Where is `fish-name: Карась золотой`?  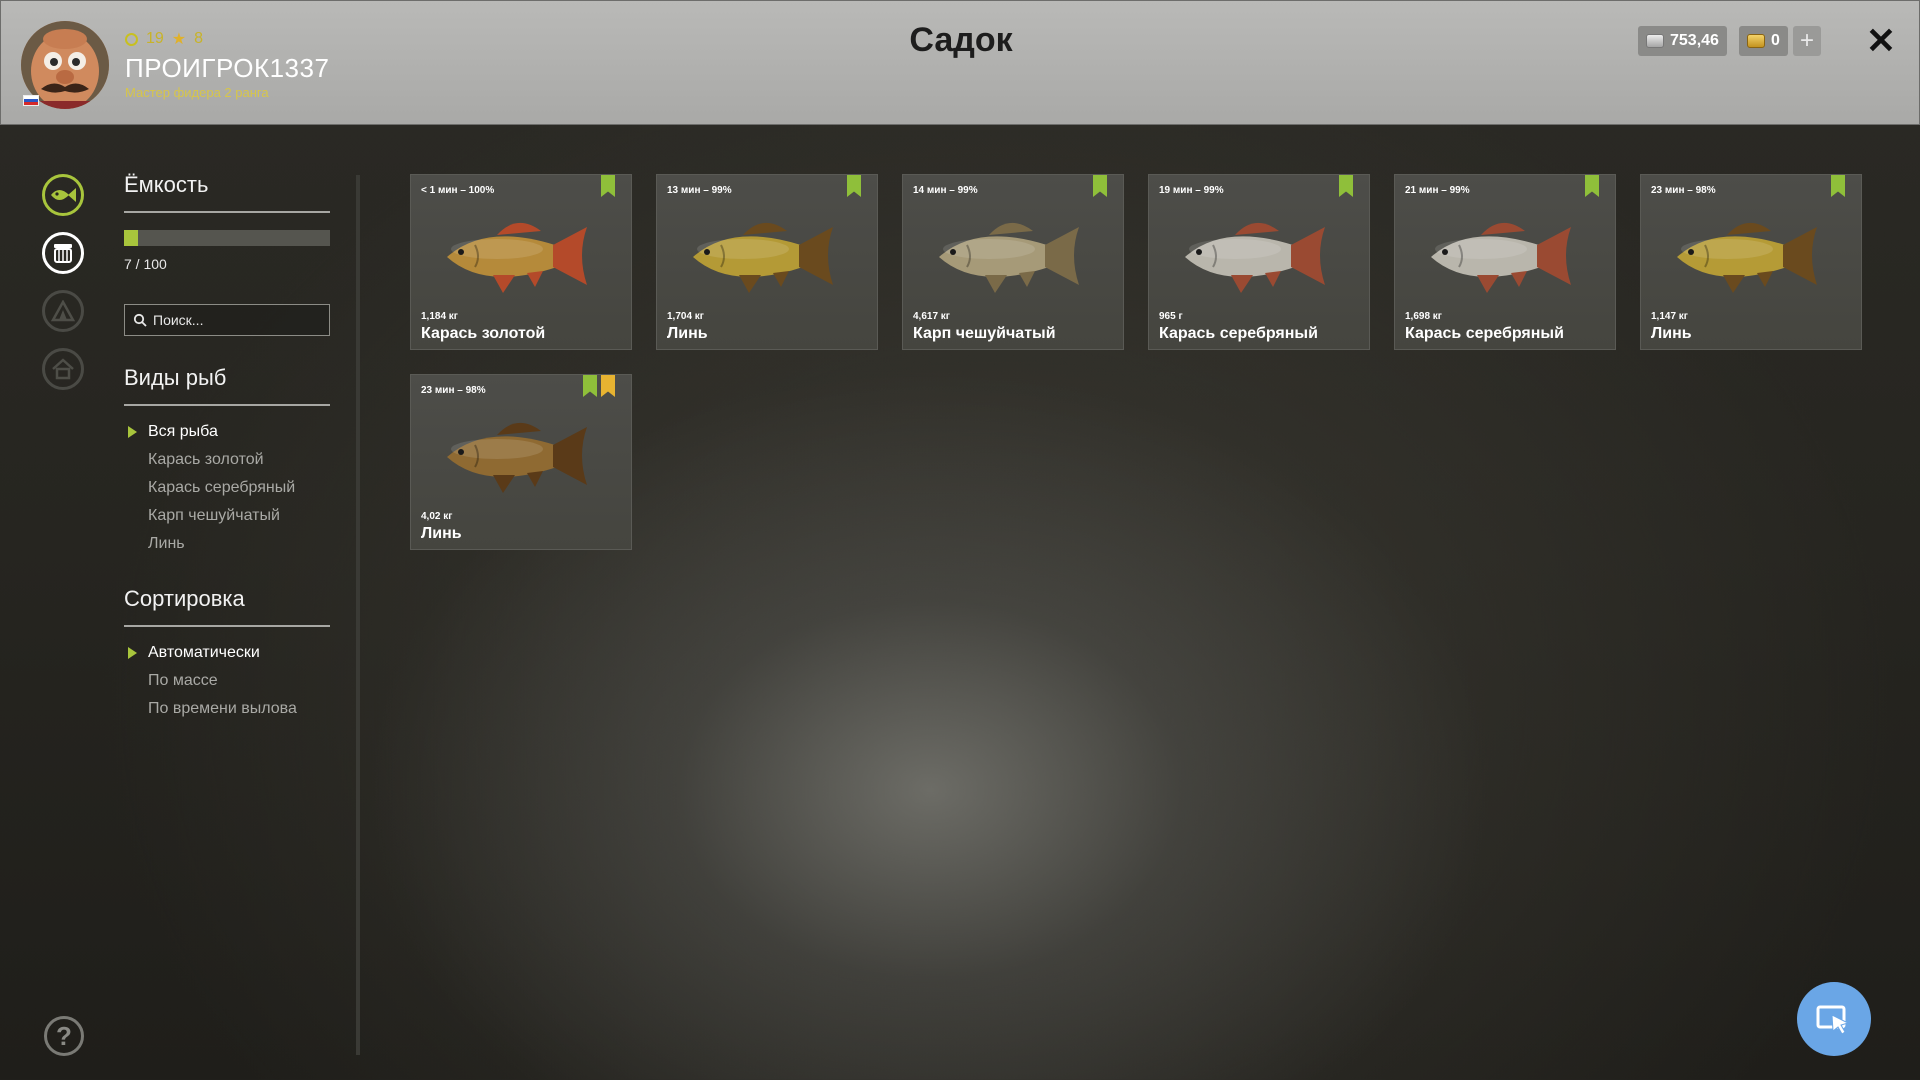
fish-name: Карась золотой is located at coordinates (483, 333).